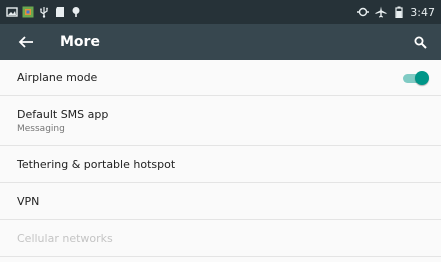 The height and width of the screenshot is (262, 441). Describe the element at coordinates (399, 12) in the screenshot. I see `battery-icon` at that location.